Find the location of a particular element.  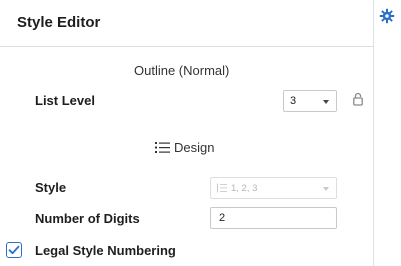

lock-icon is located at coordinates (358, 99).